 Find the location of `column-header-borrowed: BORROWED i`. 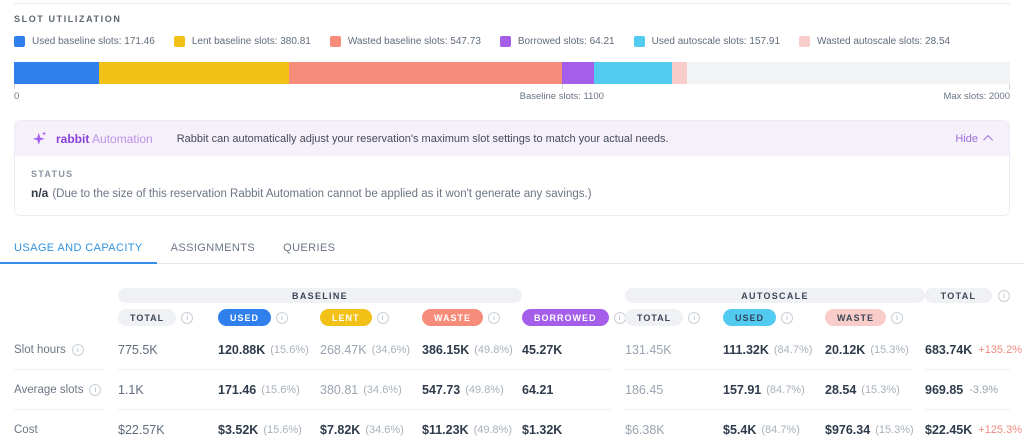

column-header-borrowed: BORROWED i is located at coordinates (574, 317).